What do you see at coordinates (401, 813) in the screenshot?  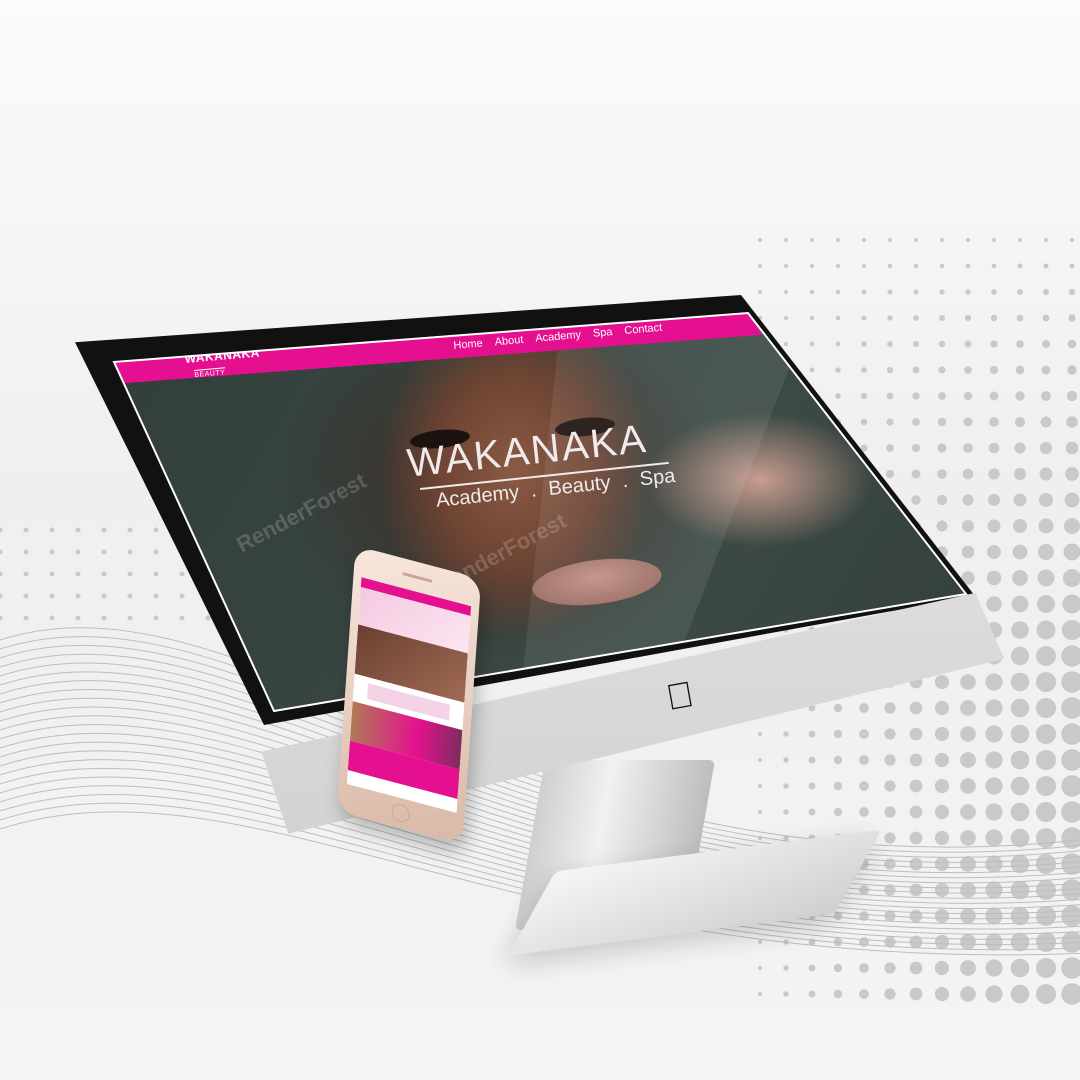 I see `phone-home-button` at bounding box center [401, 813].